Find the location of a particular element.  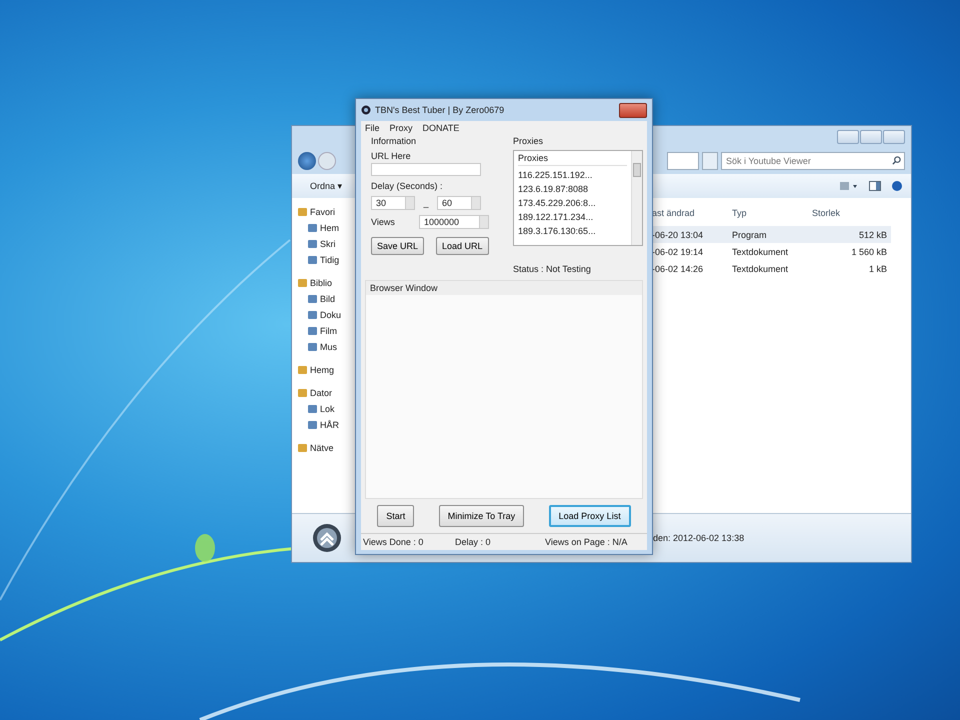

ip-address-entry: 123.6.19.87:8088 is located at coordinates (572, 189).